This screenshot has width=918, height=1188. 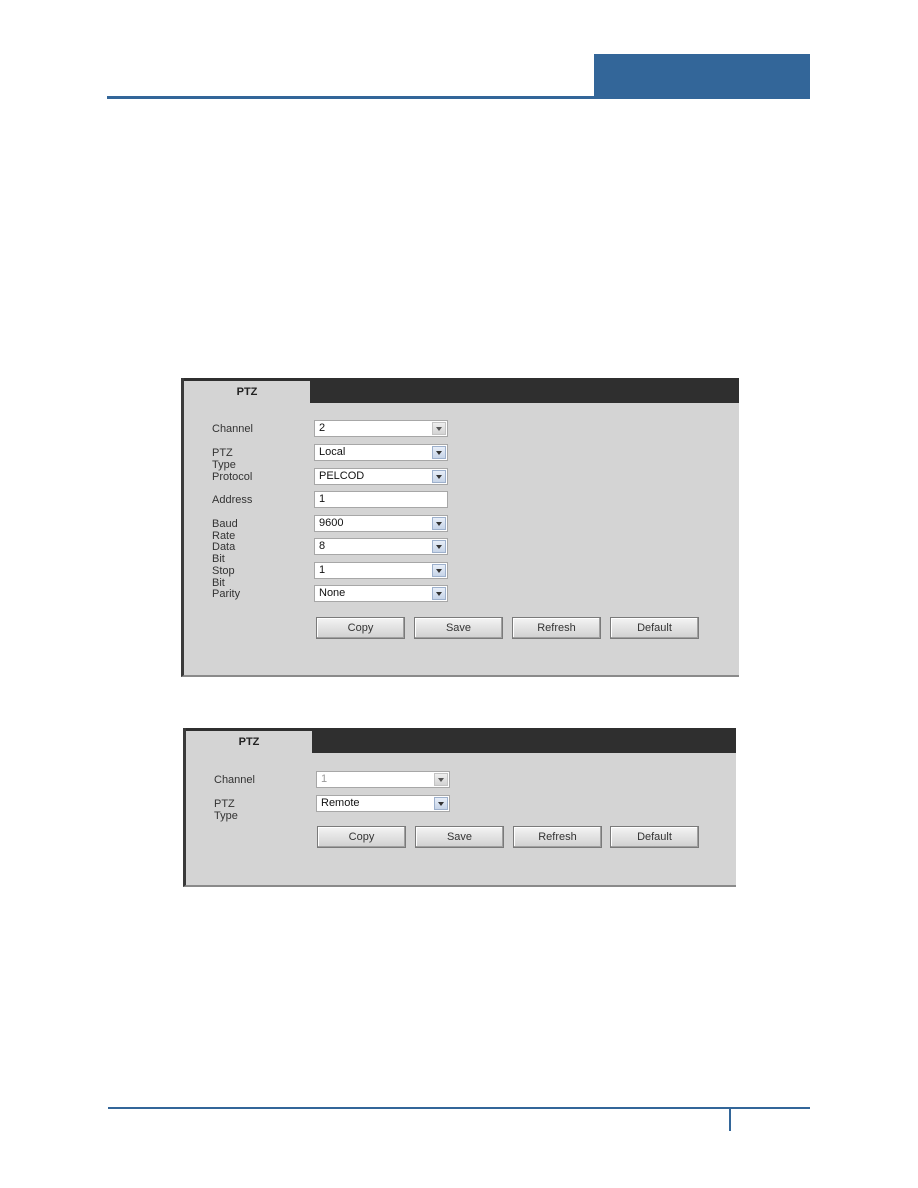 I want to click on footer-divider, so click(x=730, y=1120).